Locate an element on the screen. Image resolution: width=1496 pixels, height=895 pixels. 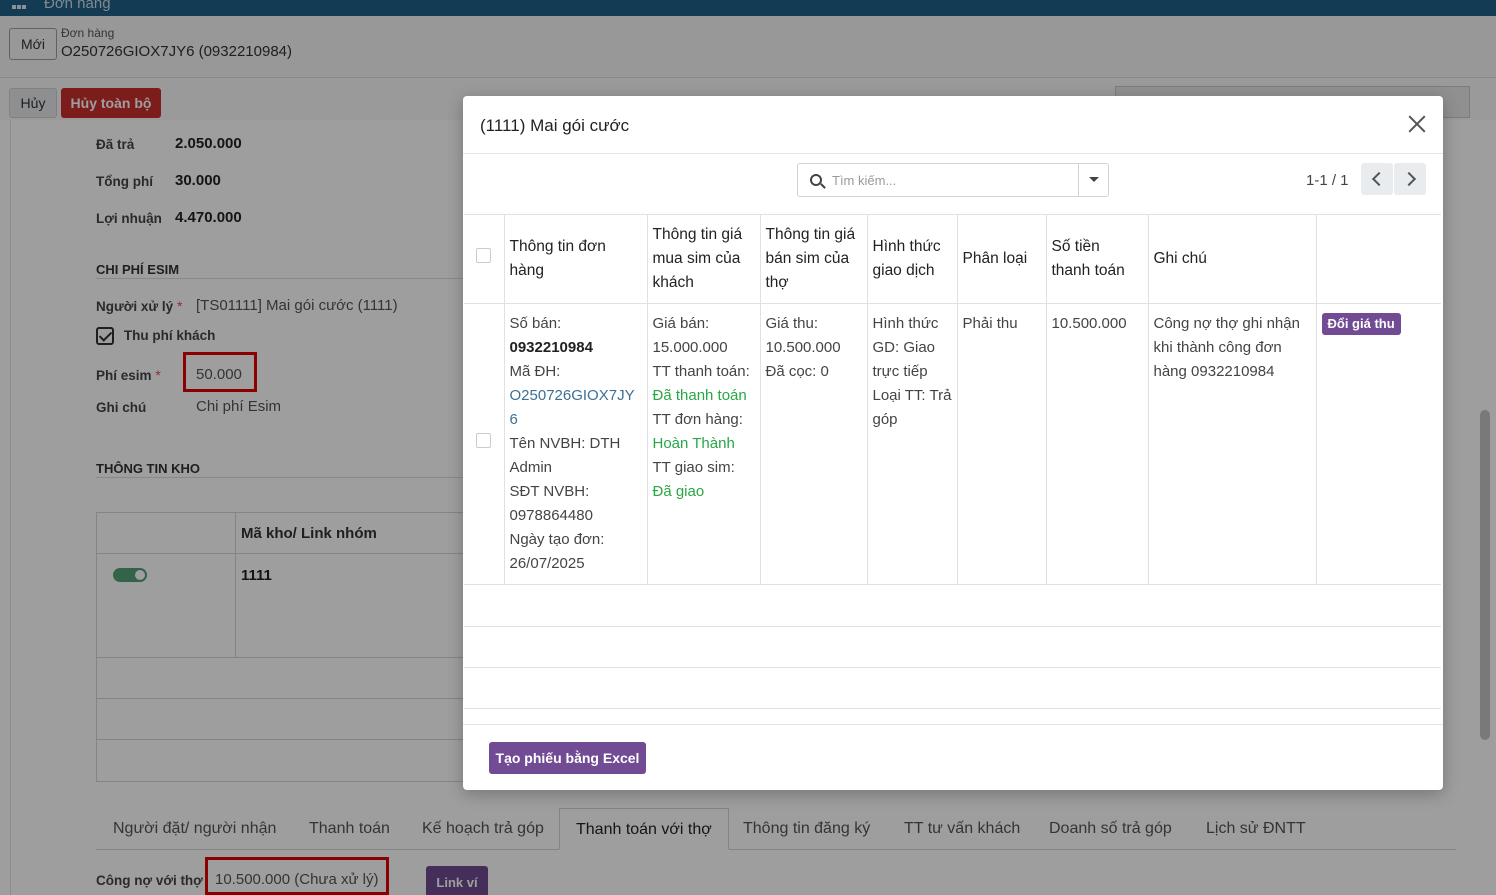
payment-type: Loại TT: Trả góp is located at coordinates (912, 407).